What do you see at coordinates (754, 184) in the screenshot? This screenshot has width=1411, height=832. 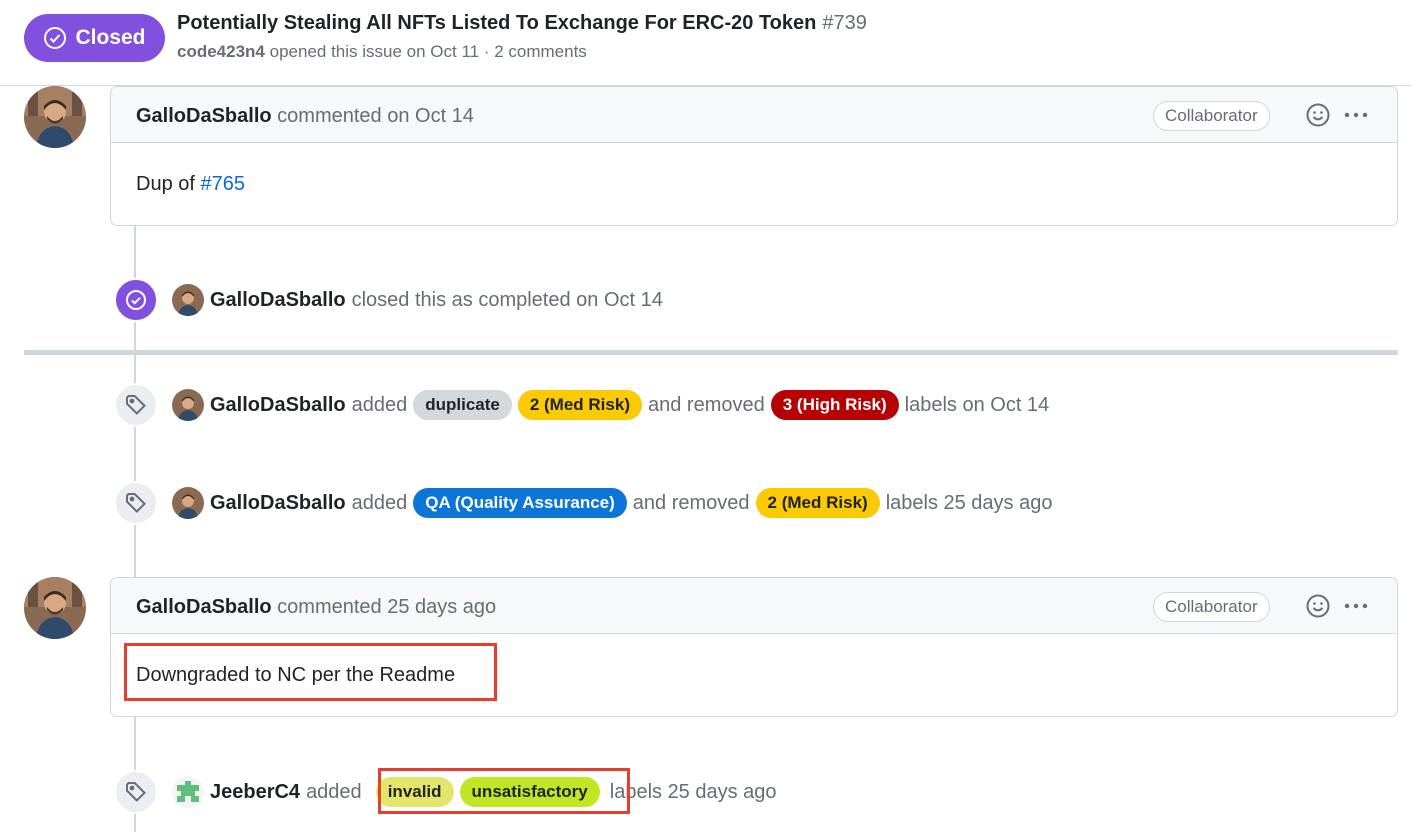 I see `comment-body: Dup of #765` at bounding box center [754, 184].